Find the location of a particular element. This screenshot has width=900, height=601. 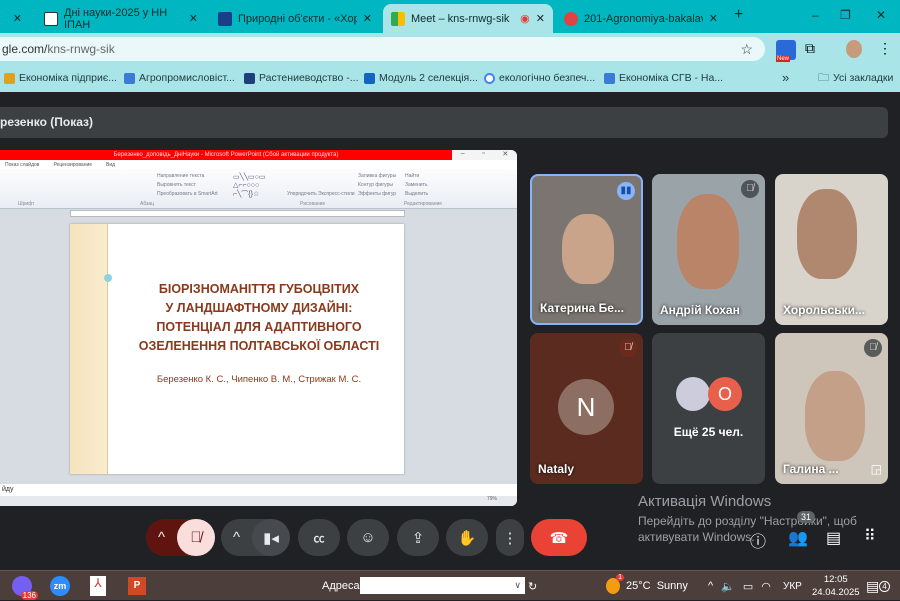

bookmarks-more-button: » is located at coordinates (785, 77).